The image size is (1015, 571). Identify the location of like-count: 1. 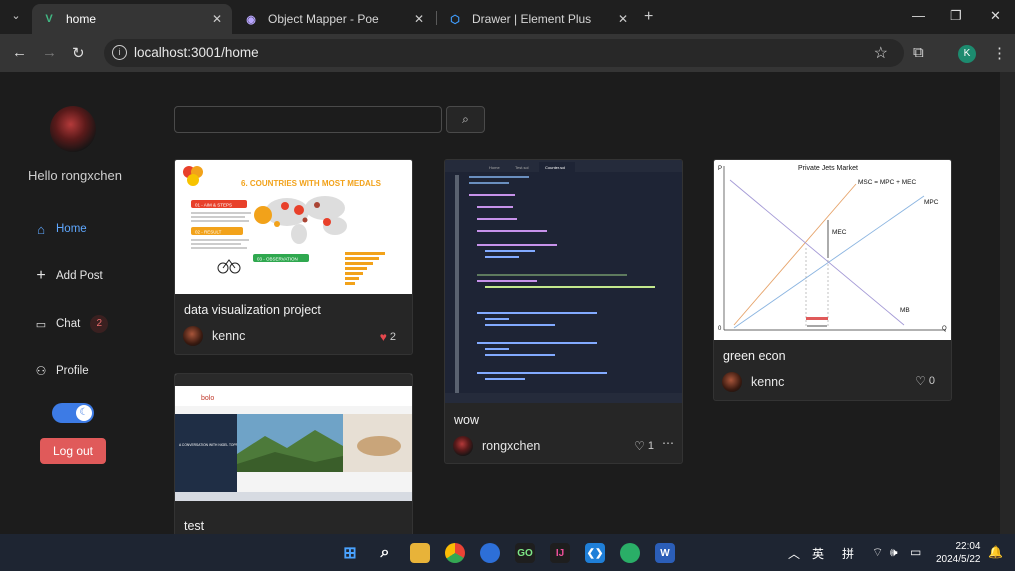
(650, 446).